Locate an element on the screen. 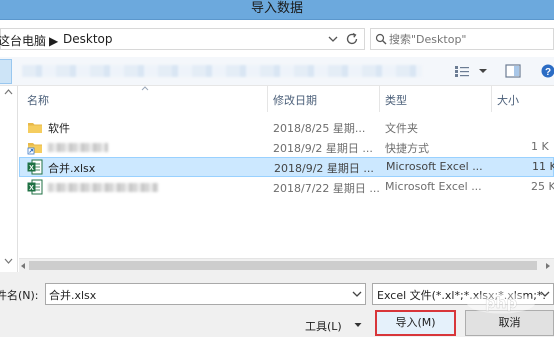 This screenshot has height=337, width=554. toolbar-button is located at coordinates (6, 71).